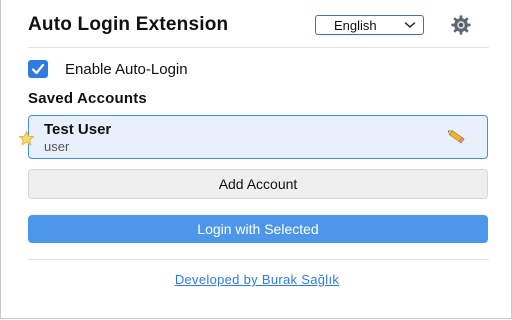 The width and height of the screenshot is (512, 320). What do you see at coordinates (461, 25) in the screenshot?
I see `gear-icon` at bounding box center [461, 25].